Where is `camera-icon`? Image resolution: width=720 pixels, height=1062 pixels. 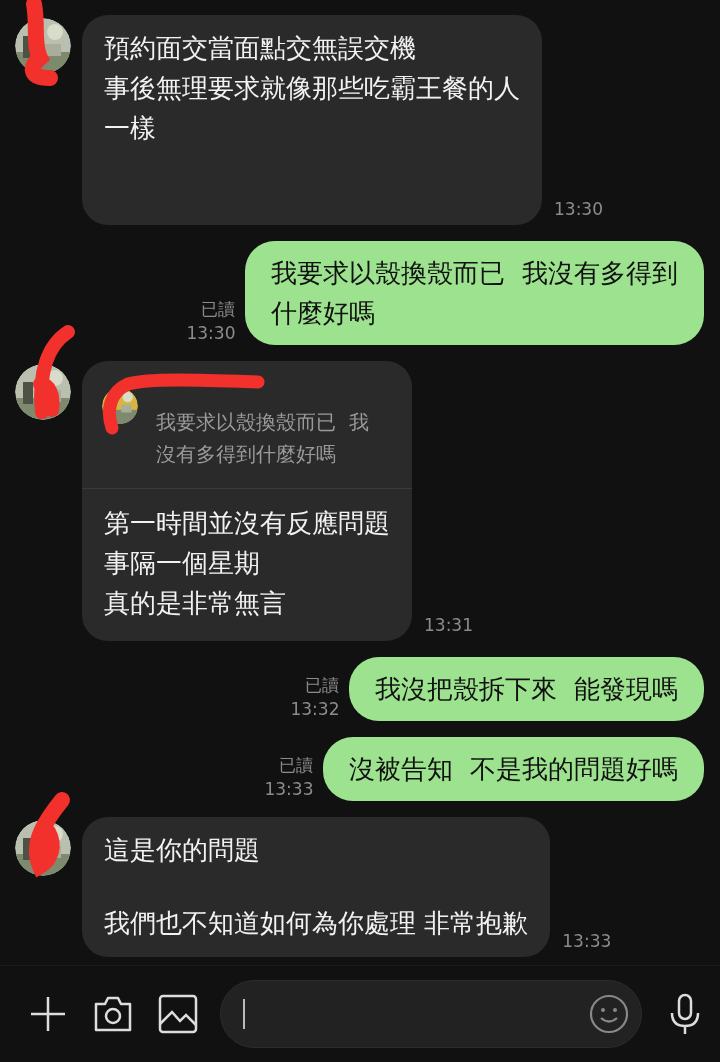
camera-icon is located at coordinates (113, 1014).